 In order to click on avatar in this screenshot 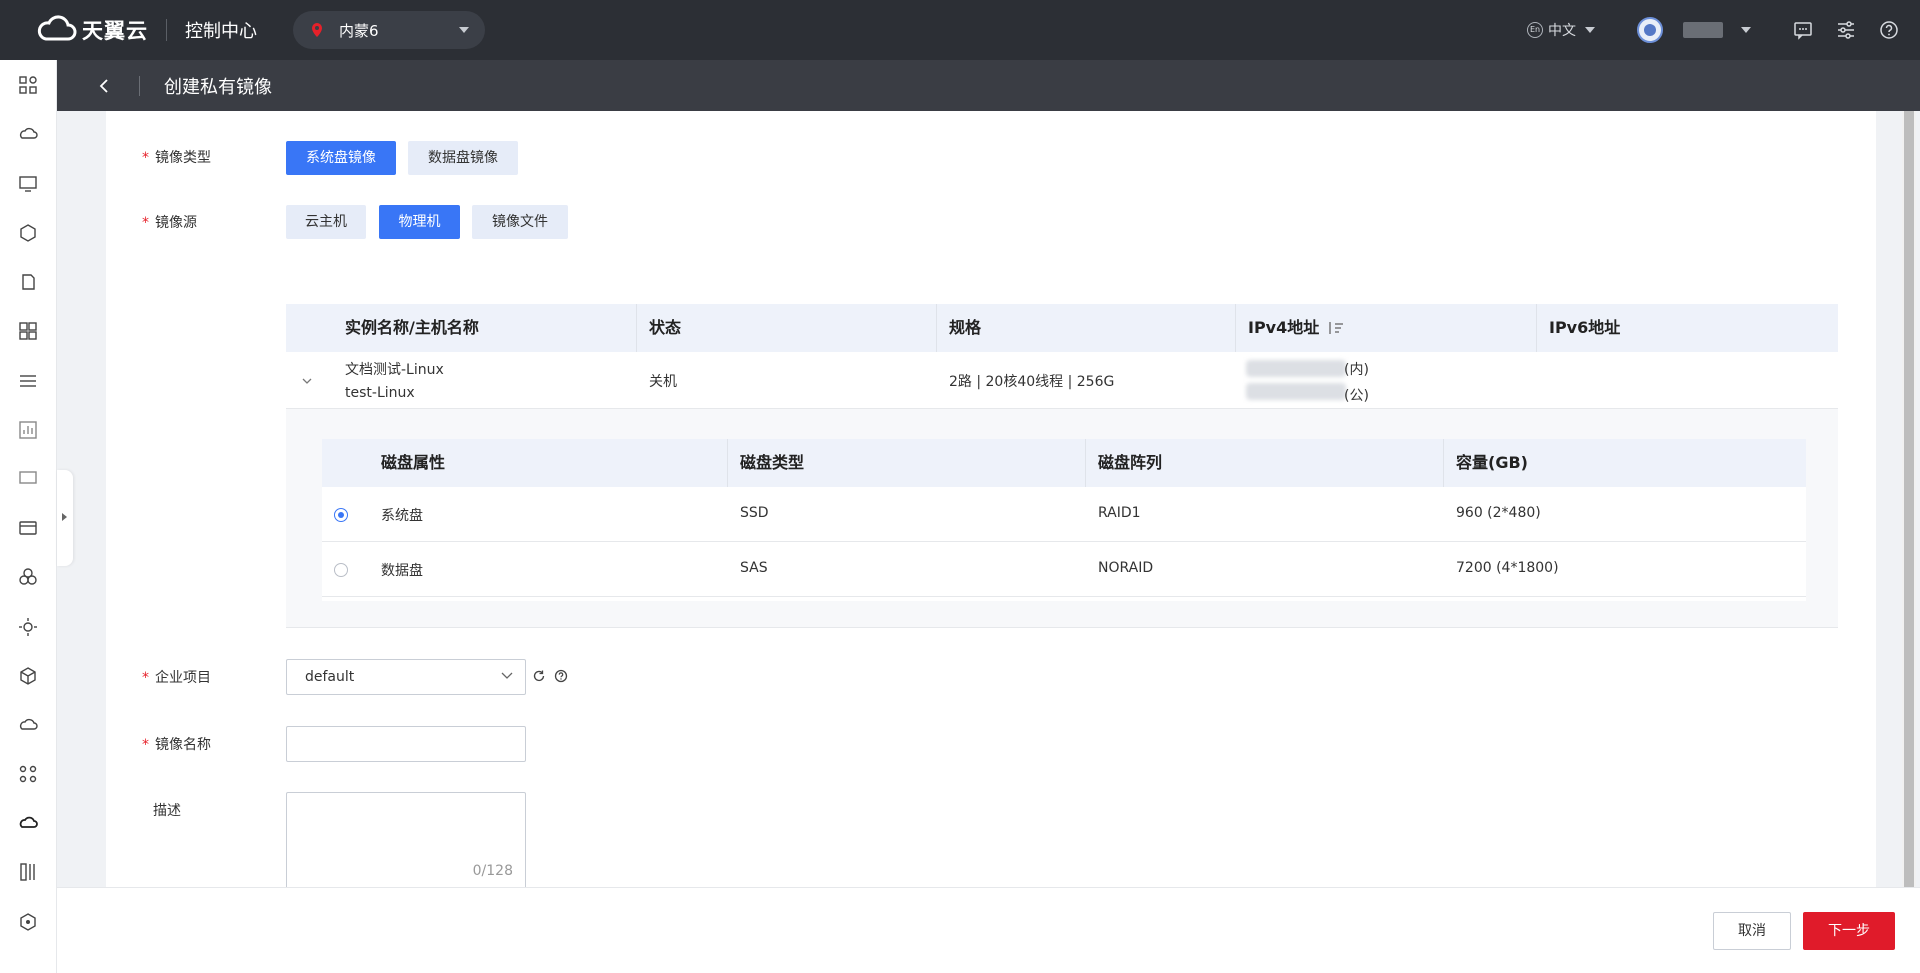, I will do `click(1650, 30)`.